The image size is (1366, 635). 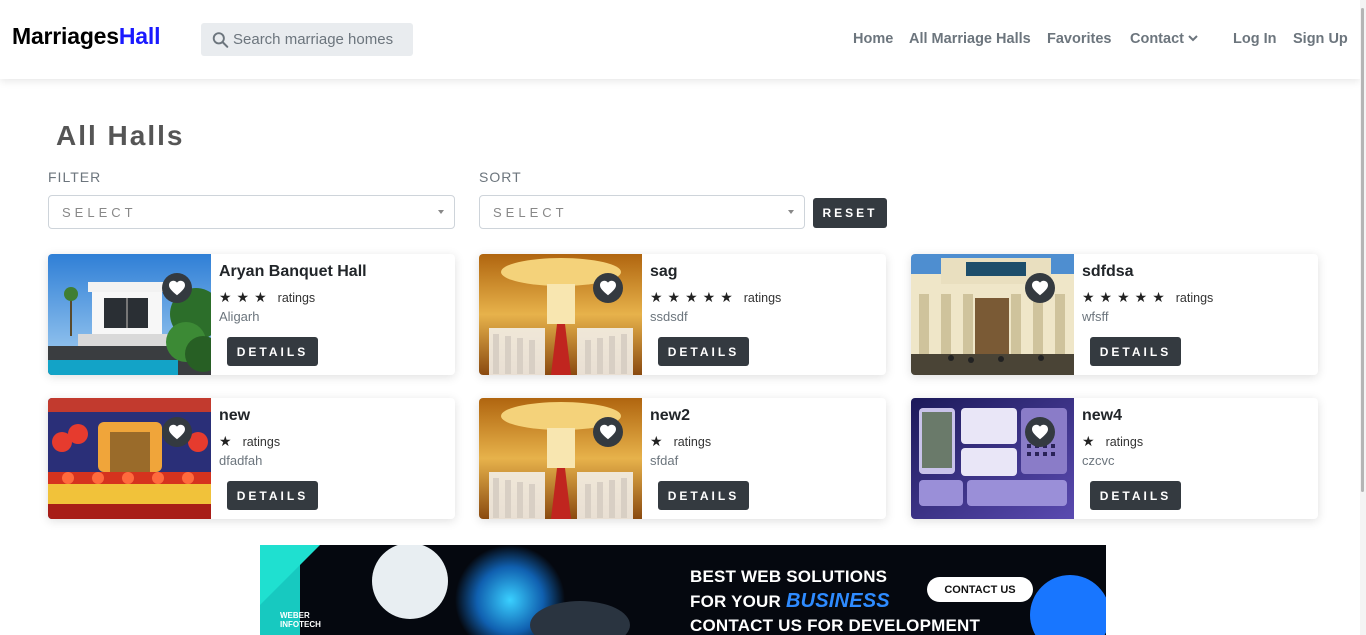 I want to click on nav-login: Log In, so click(x=1255, y=39).